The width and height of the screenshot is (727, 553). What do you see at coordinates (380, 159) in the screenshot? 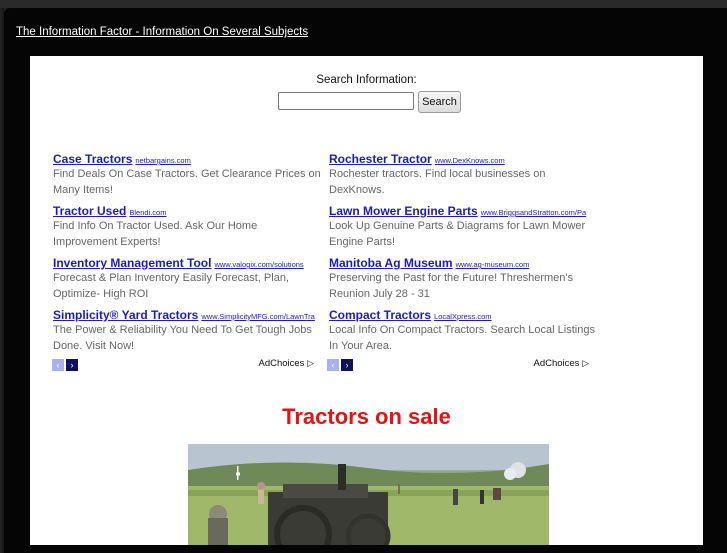
I see `ad-title-link: Rochester Tractor` at bounding box center [380, 159].